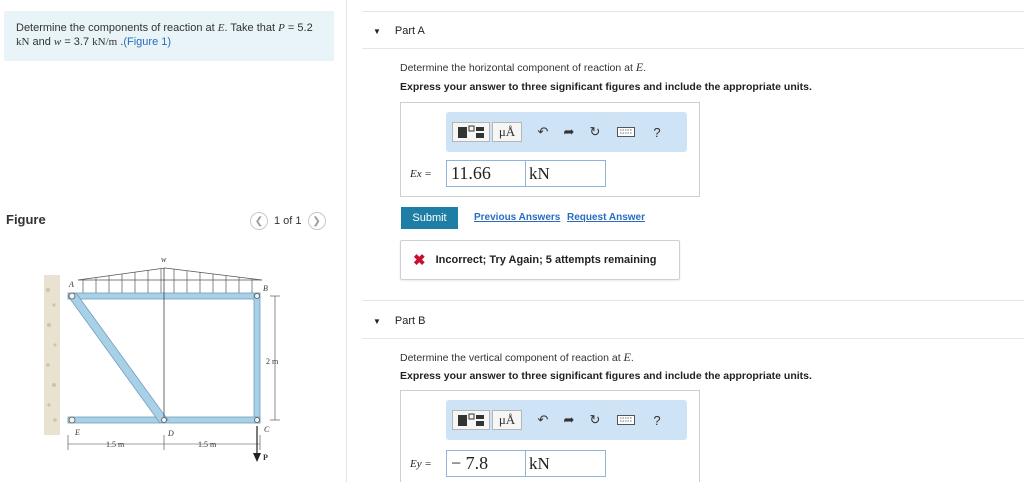 The height and width of the screenshot is (482, 1024). I want to click on part-a-title: Part A, so click(409, 31).